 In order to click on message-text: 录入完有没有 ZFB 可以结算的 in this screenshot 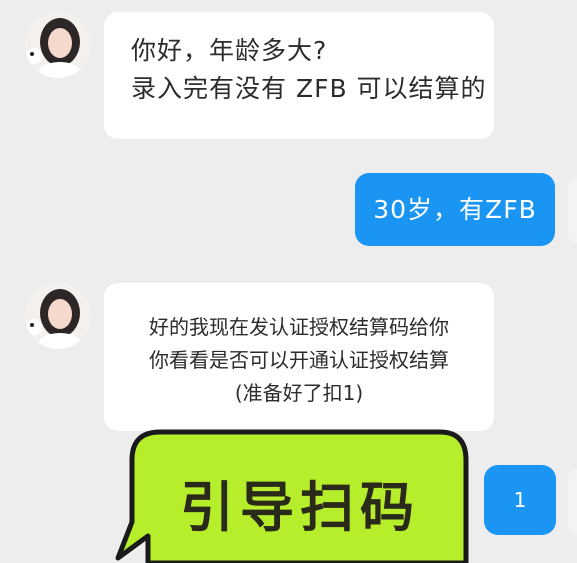, I will do `click(309, 88)`.